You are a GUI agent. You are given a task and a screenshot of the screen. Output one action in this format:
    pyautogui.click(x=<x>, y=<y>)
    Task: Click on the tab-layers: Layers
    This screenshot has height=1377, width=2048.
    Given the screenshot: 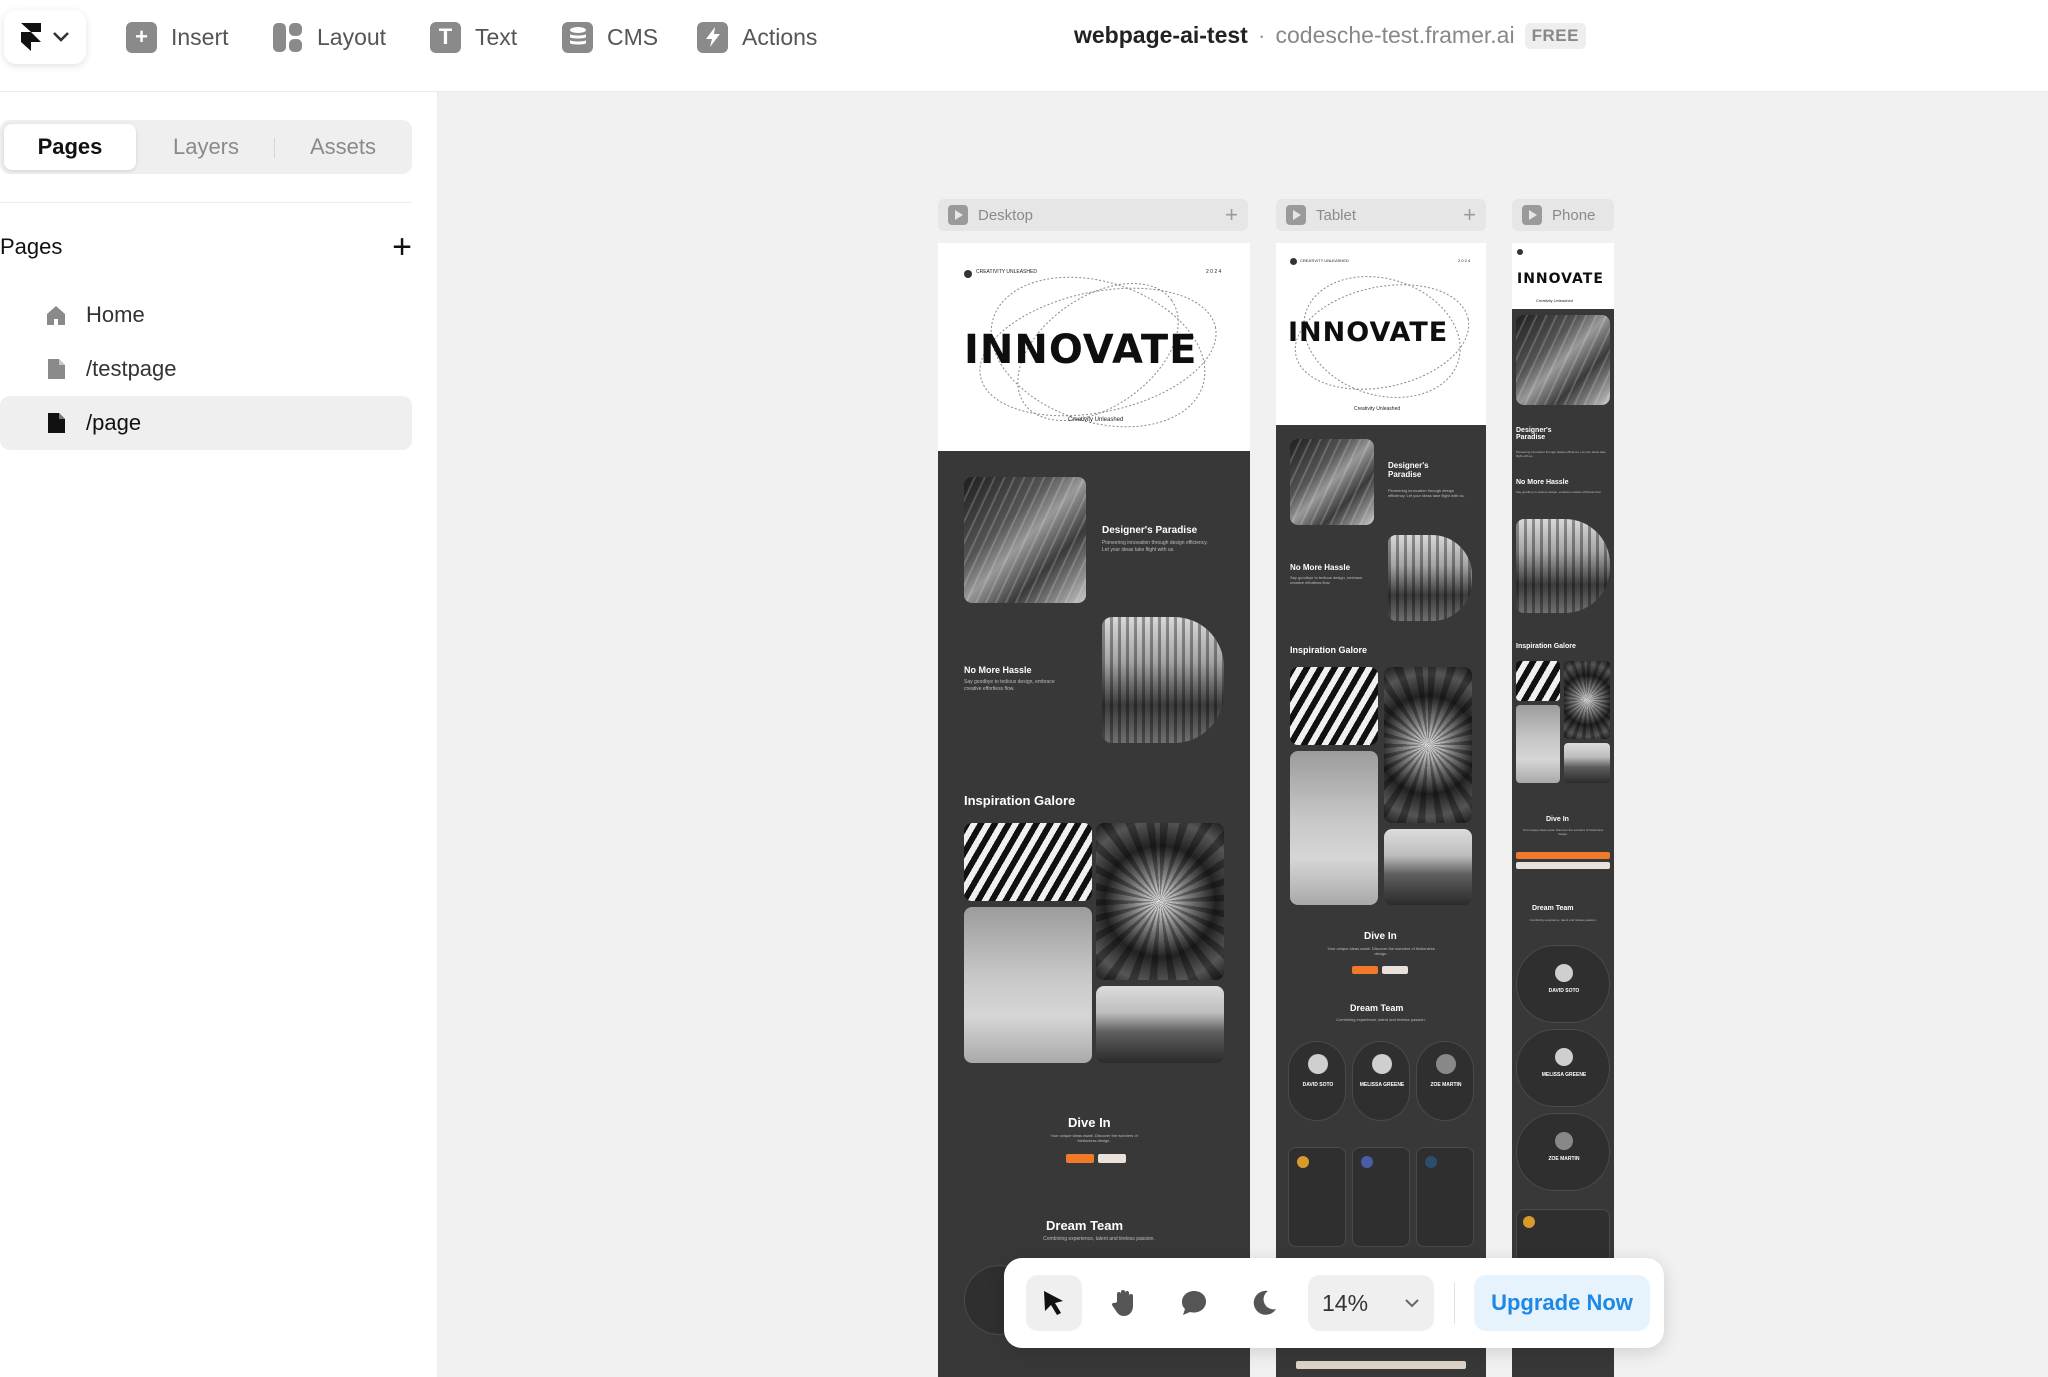 What is the action you would take?
    pyautogui.click(x=206, y=147)
    